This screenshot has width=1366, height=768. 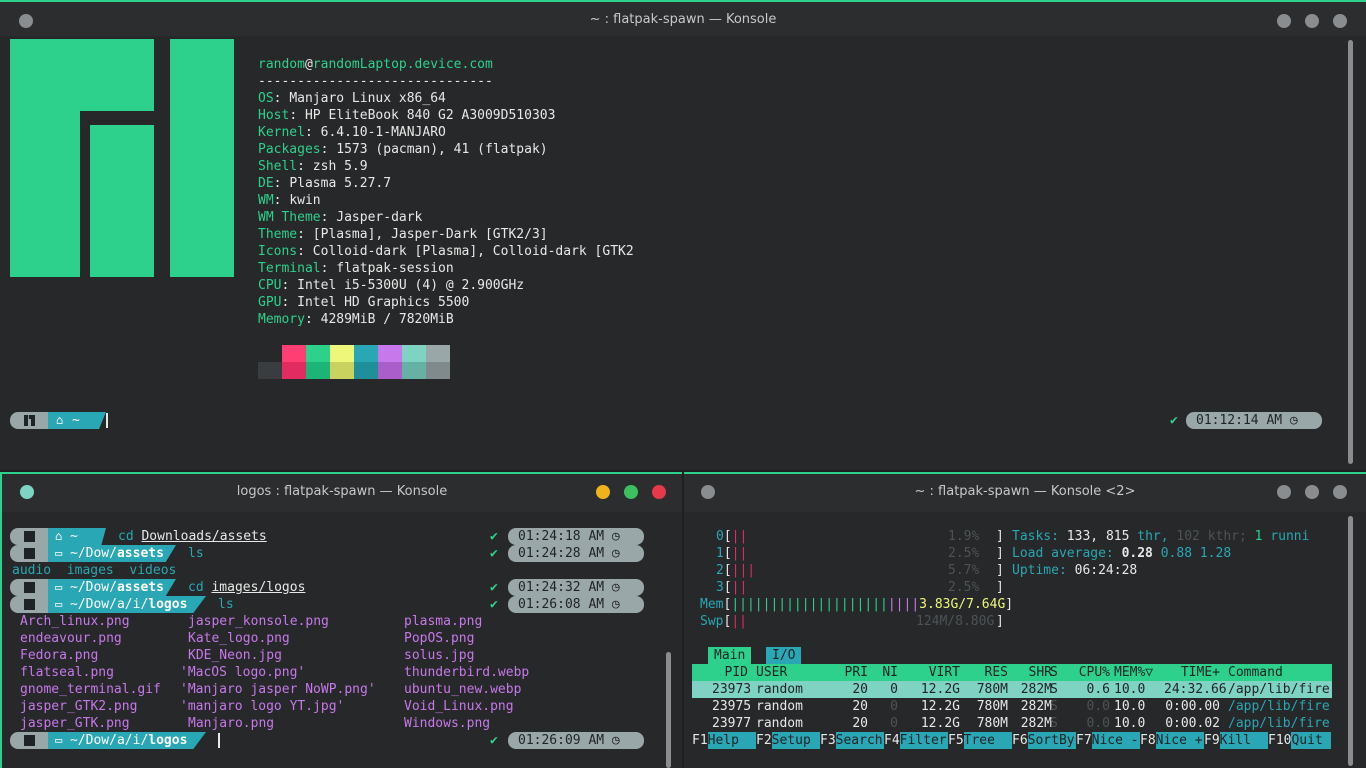 I want to click on fkey-label: Filter, so click(x=923, y=740).